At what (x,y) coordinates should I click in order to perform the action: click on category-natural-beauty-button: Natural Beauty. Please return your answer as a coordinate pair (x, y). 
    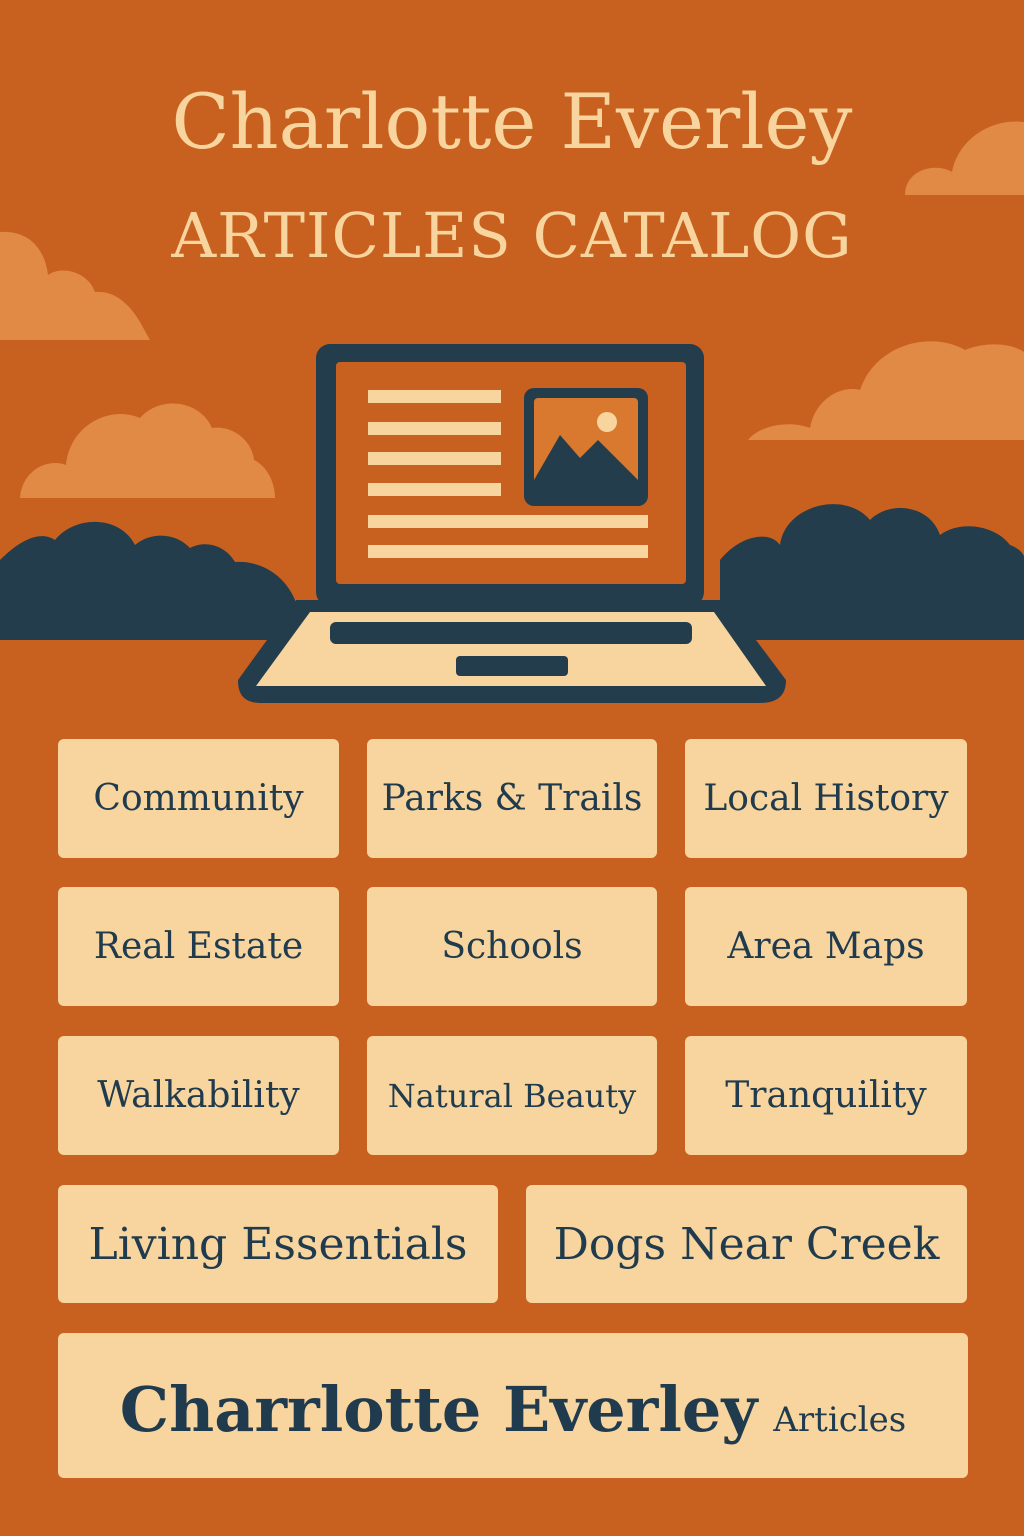
    Looking at the image, I should click on (512, 1095).